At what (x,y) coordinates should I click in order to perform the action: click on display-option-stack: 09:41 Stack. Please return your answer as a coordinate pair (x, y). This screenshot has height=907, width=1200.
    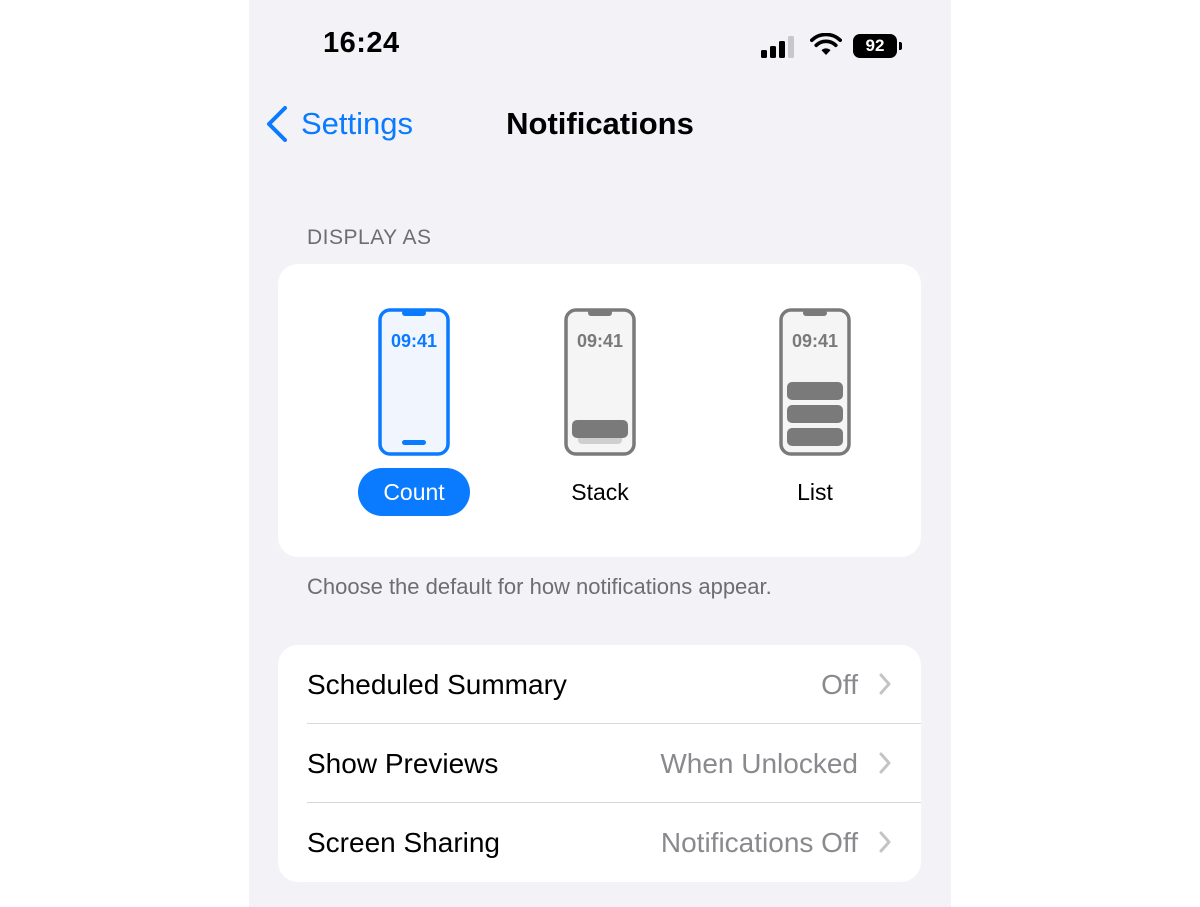
    Looking at the image, I should click on (600, 418).